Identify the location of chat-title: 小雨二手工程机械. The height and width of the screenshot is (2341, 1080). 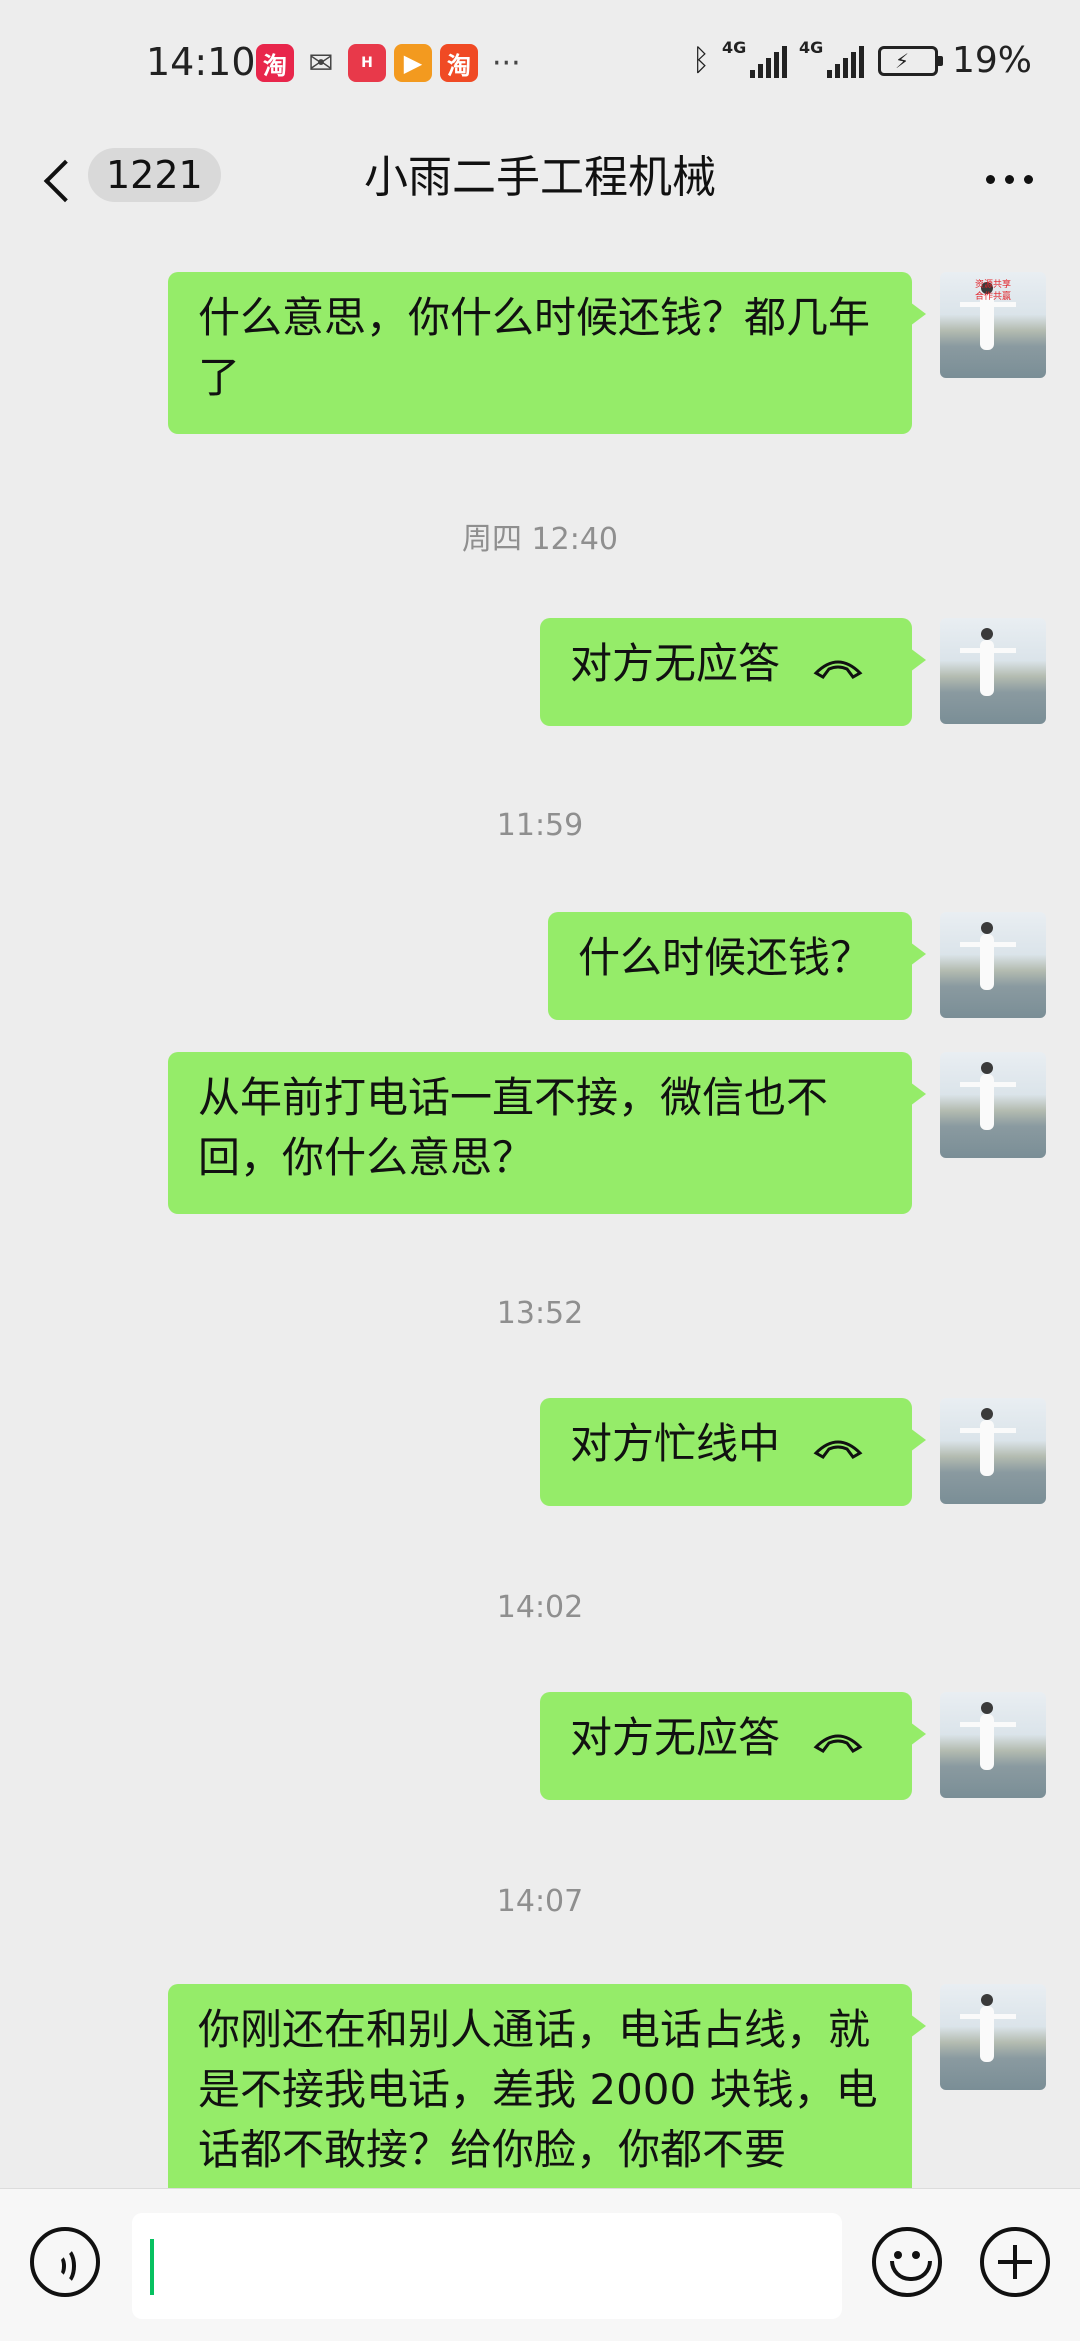
(540, 177).